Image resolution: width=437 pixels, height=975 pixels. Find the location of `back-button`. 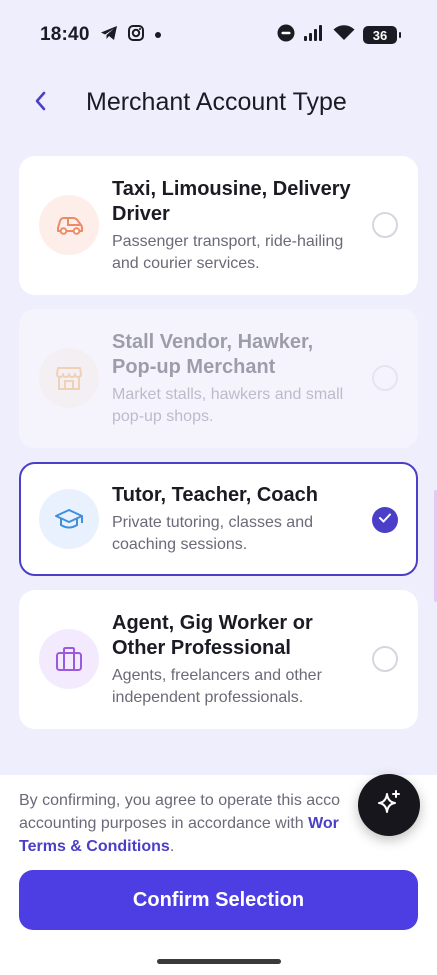

back-button is located at coordinates (40, 103).